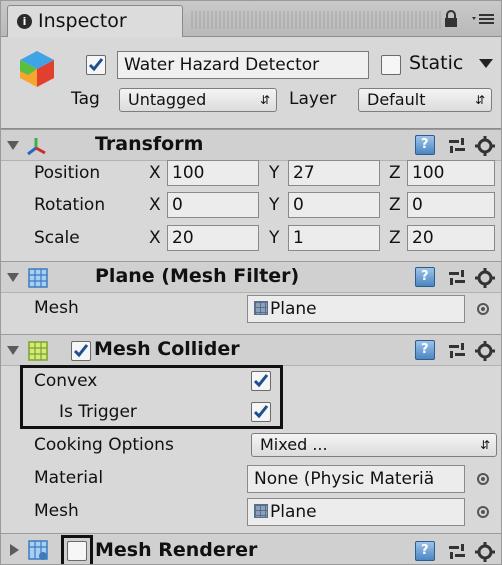  I want to click on mesh-collider-header: Mesh Collider ?, so click(251, 350).